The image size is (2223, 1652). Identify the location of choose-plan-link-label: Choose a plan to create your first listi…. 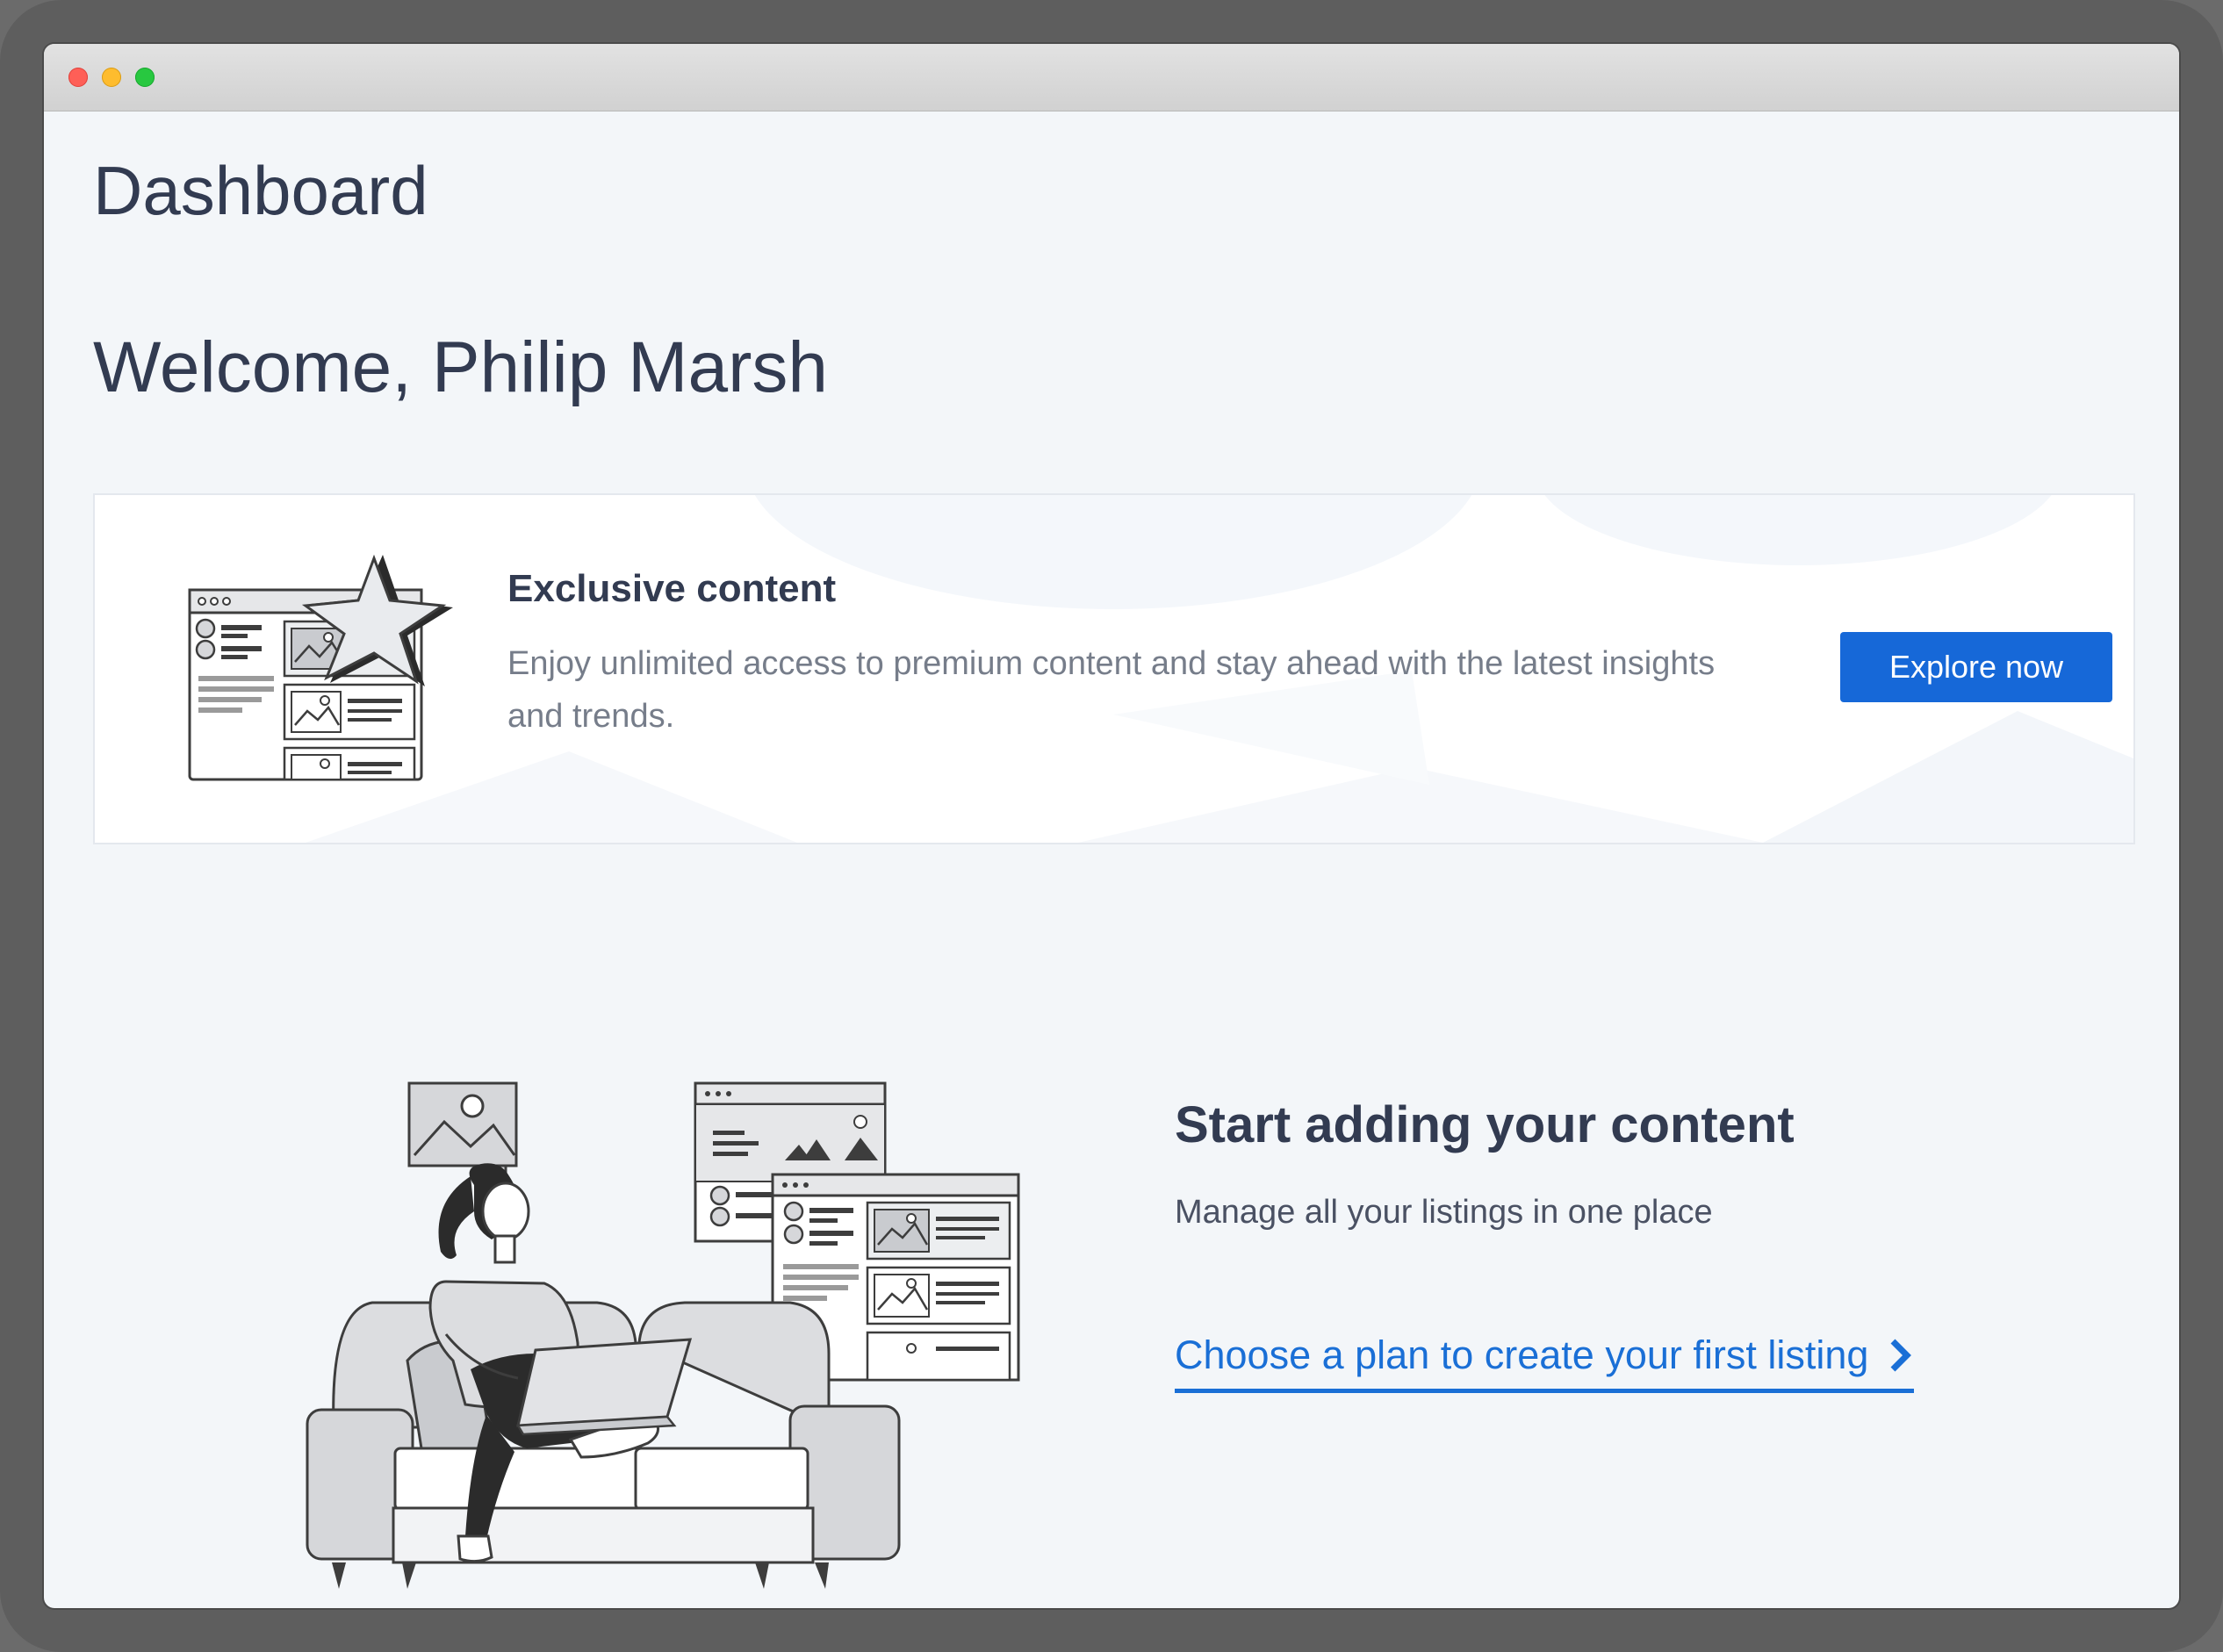
(1522, 1355).